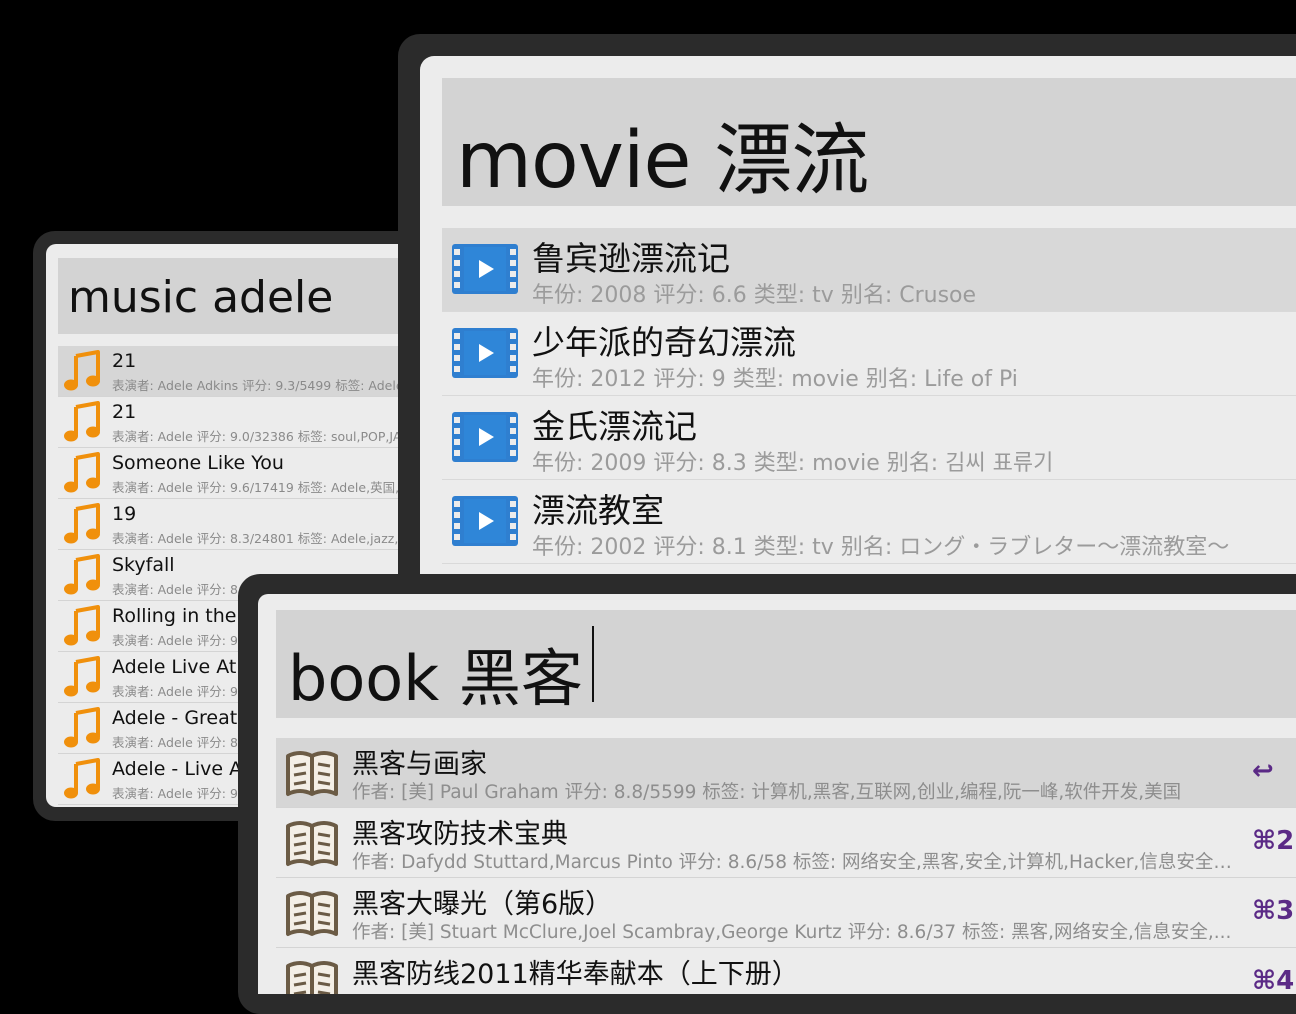 The image size is (1296, 1014). What do you see at coordinates (598, 510) in the screenshot?
I see `movie-result-title: 漂流教室` at bounding box center [598, 510].